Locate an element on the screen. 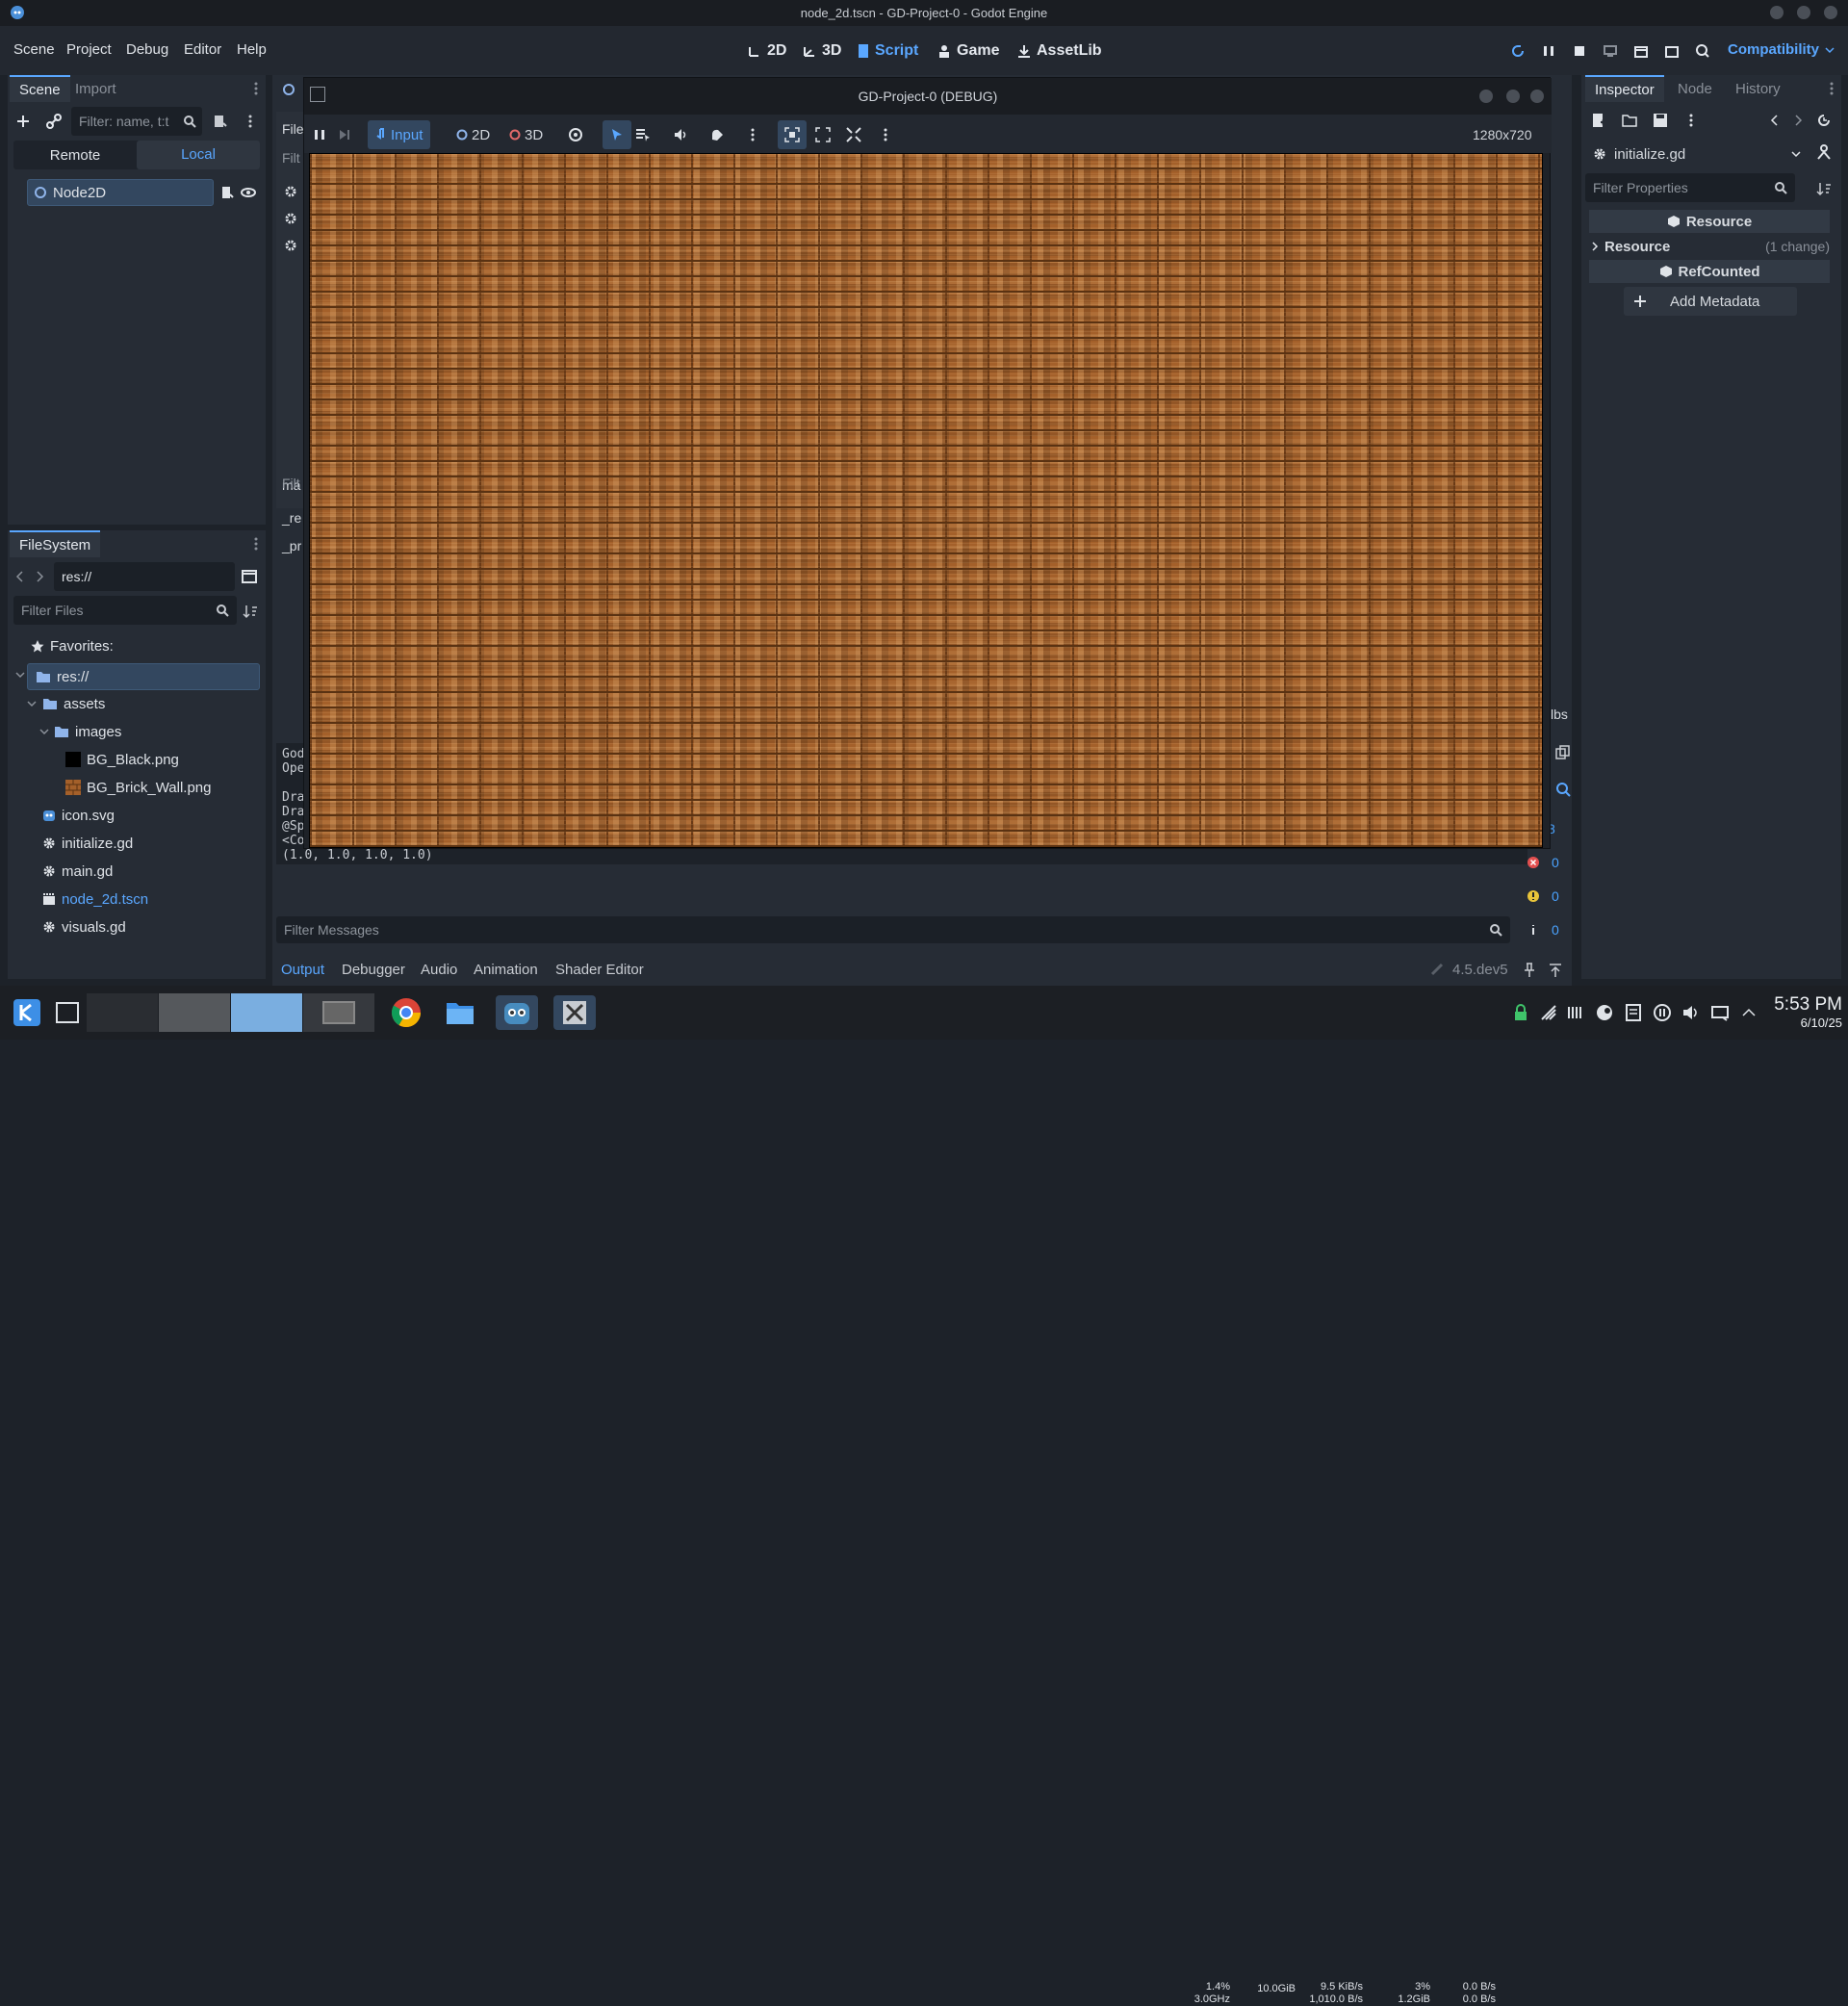 This screenshot has width=1848, height=2006. main-screen-2d: 2D is located at coordinates (766, 51).